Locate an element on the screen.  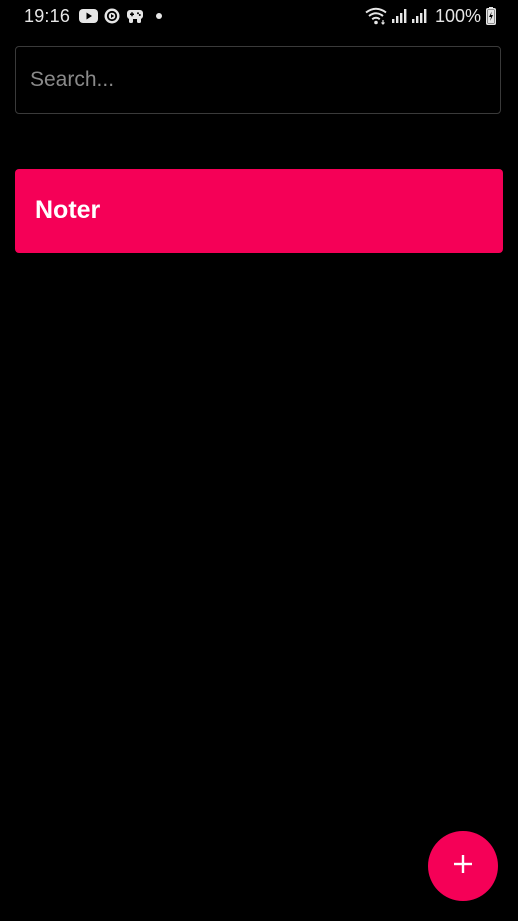
cast-icon is located at coordinates (112, 16).